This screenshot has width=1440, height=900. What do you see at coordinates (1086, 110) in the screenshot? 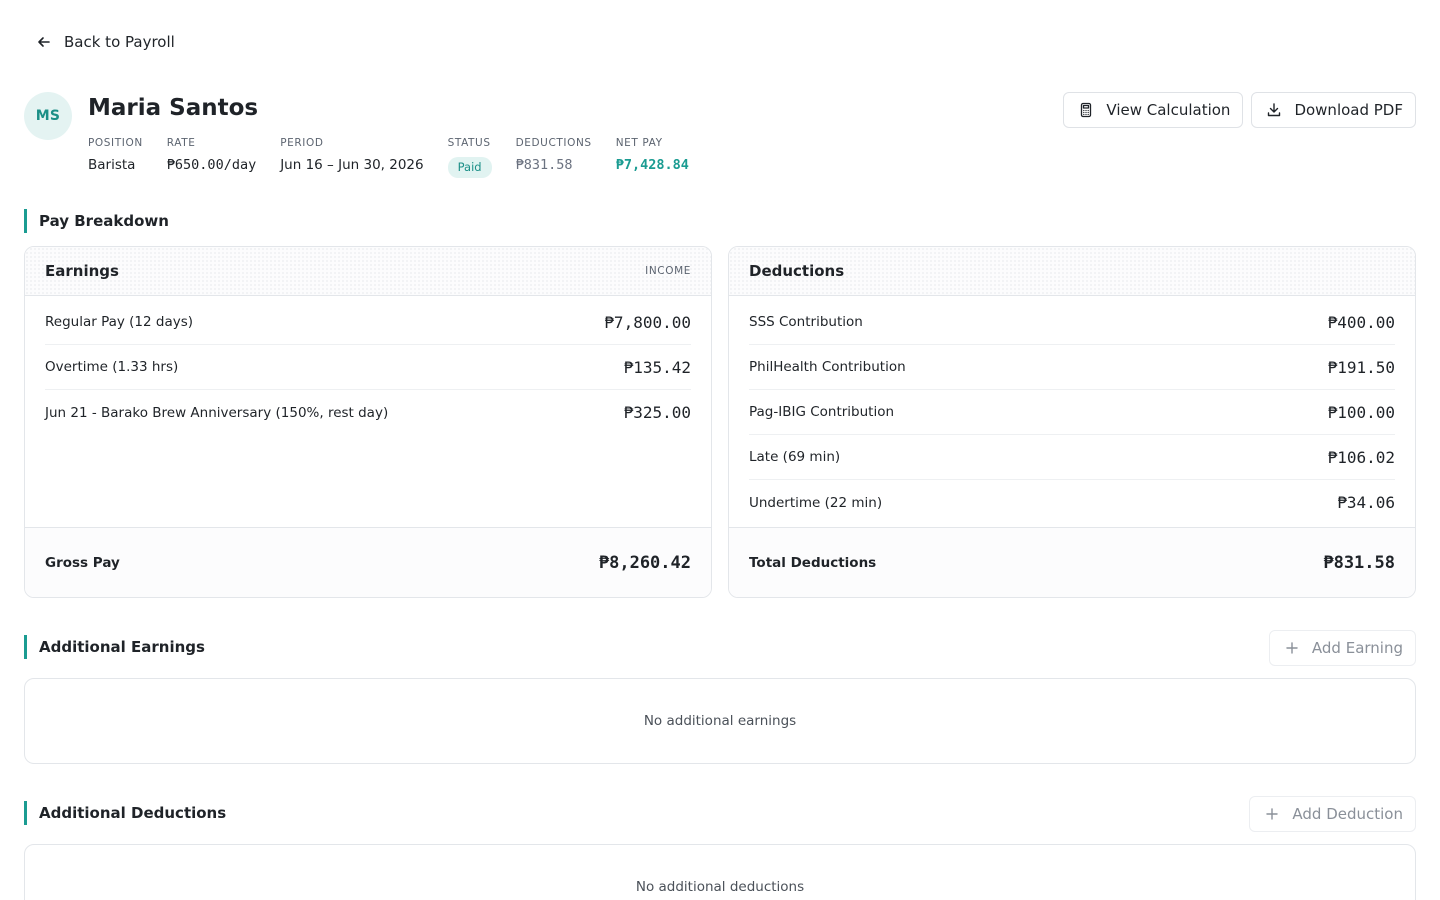
I see `calculator-icon` at bounding box center [1086, 110].